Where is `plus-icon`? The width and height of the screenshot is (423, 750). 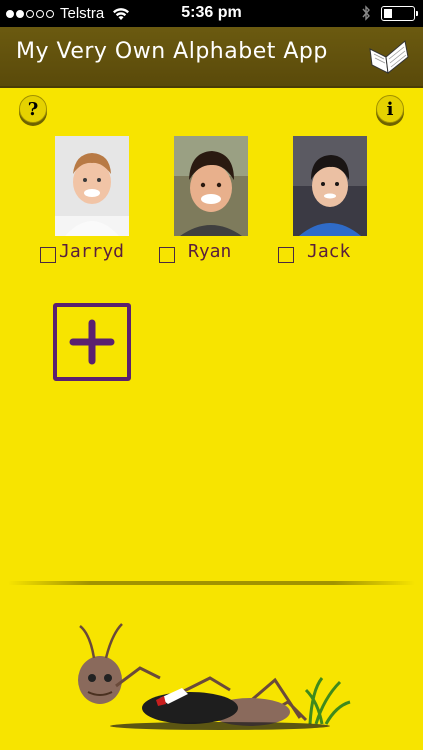
plus-icon is located at coordinates (92, 342).